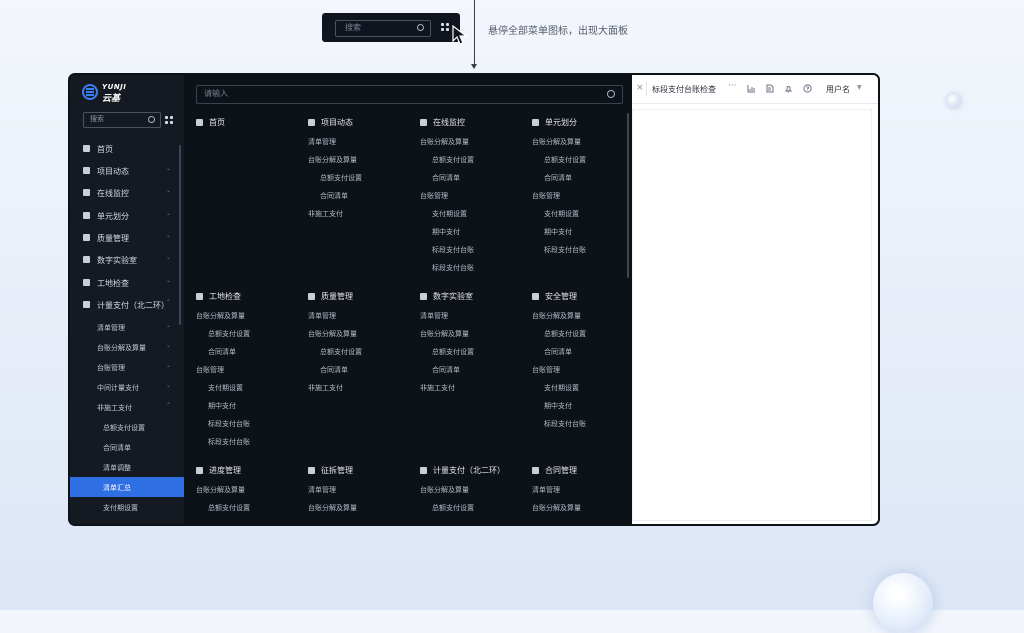 The image size is (1024, 633). Describe the element at coordinates (127, 149) in the screenshot. I see `sidebar-item: 首页` at that location.